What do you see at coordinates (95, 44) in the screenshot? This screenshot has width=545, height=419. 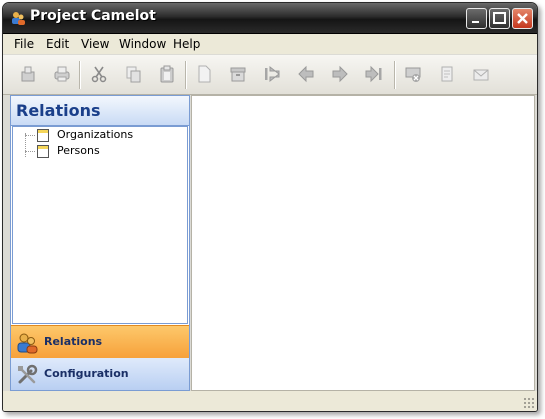 I see `menu-view: View` at bounding box center [95, 44].